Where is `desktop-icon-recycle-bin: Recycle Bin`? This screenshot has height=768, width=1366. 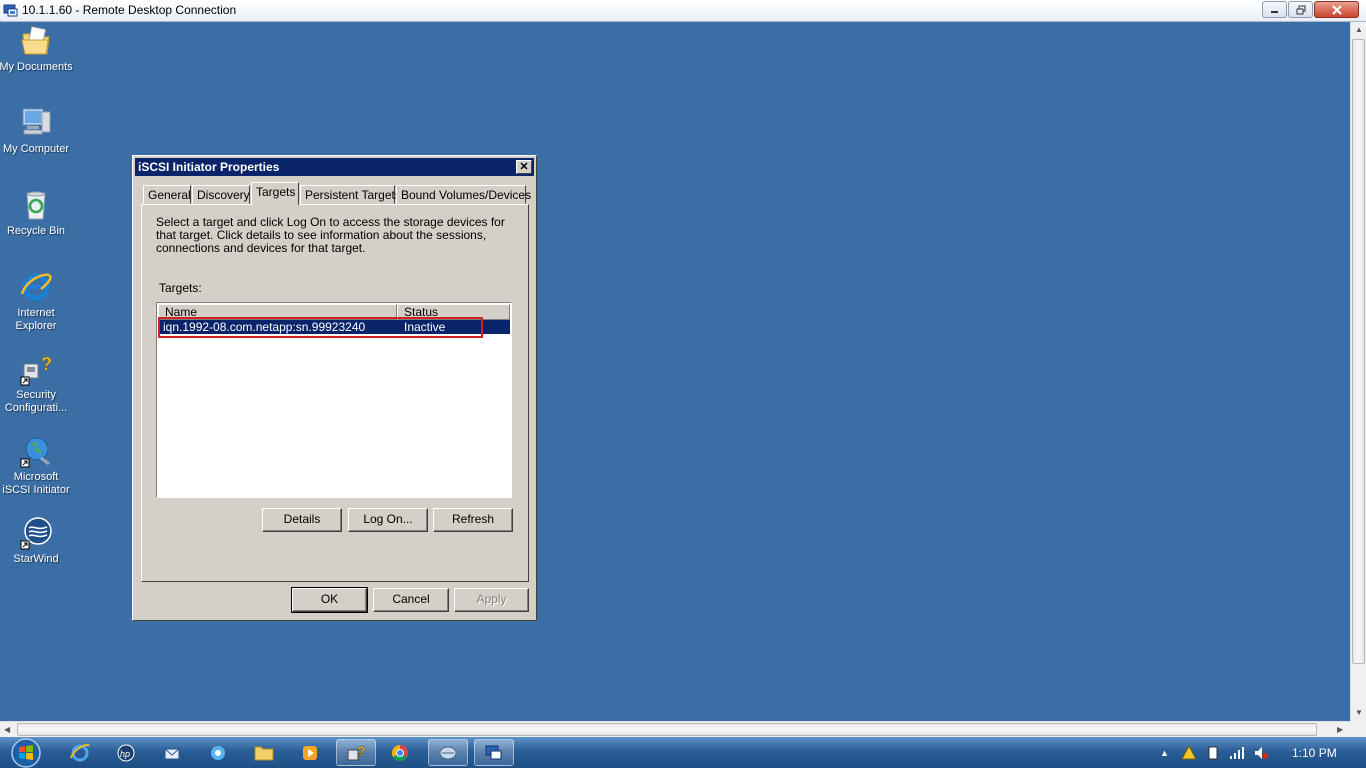
desktop-icon-recycle-bin: Recycle Bin is located at coordinates (36, 213).